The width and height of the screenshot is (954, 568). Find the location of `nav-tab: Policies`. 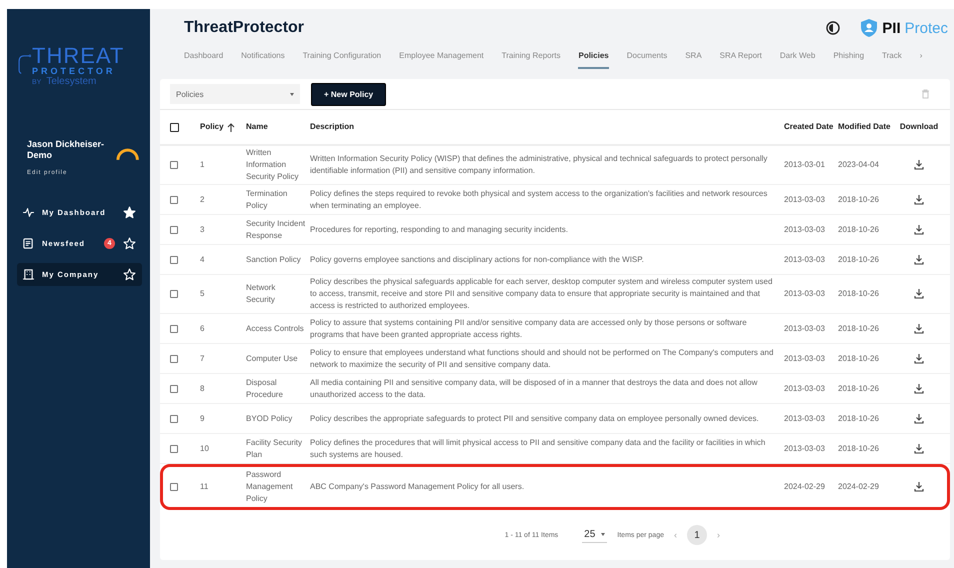

nav-tab: Policies is located at coordinates (593, 58).